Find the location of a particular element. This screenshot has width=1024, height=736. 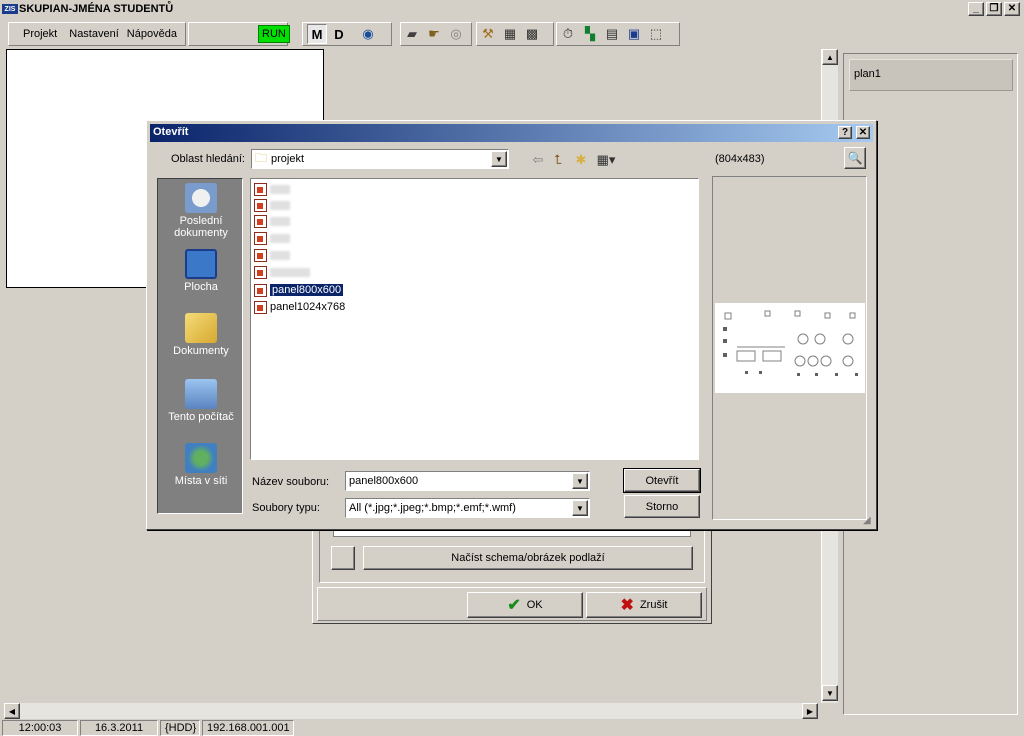

tools-group-1: ▰ ☛ ◎ is located at coordinates (436, 34).